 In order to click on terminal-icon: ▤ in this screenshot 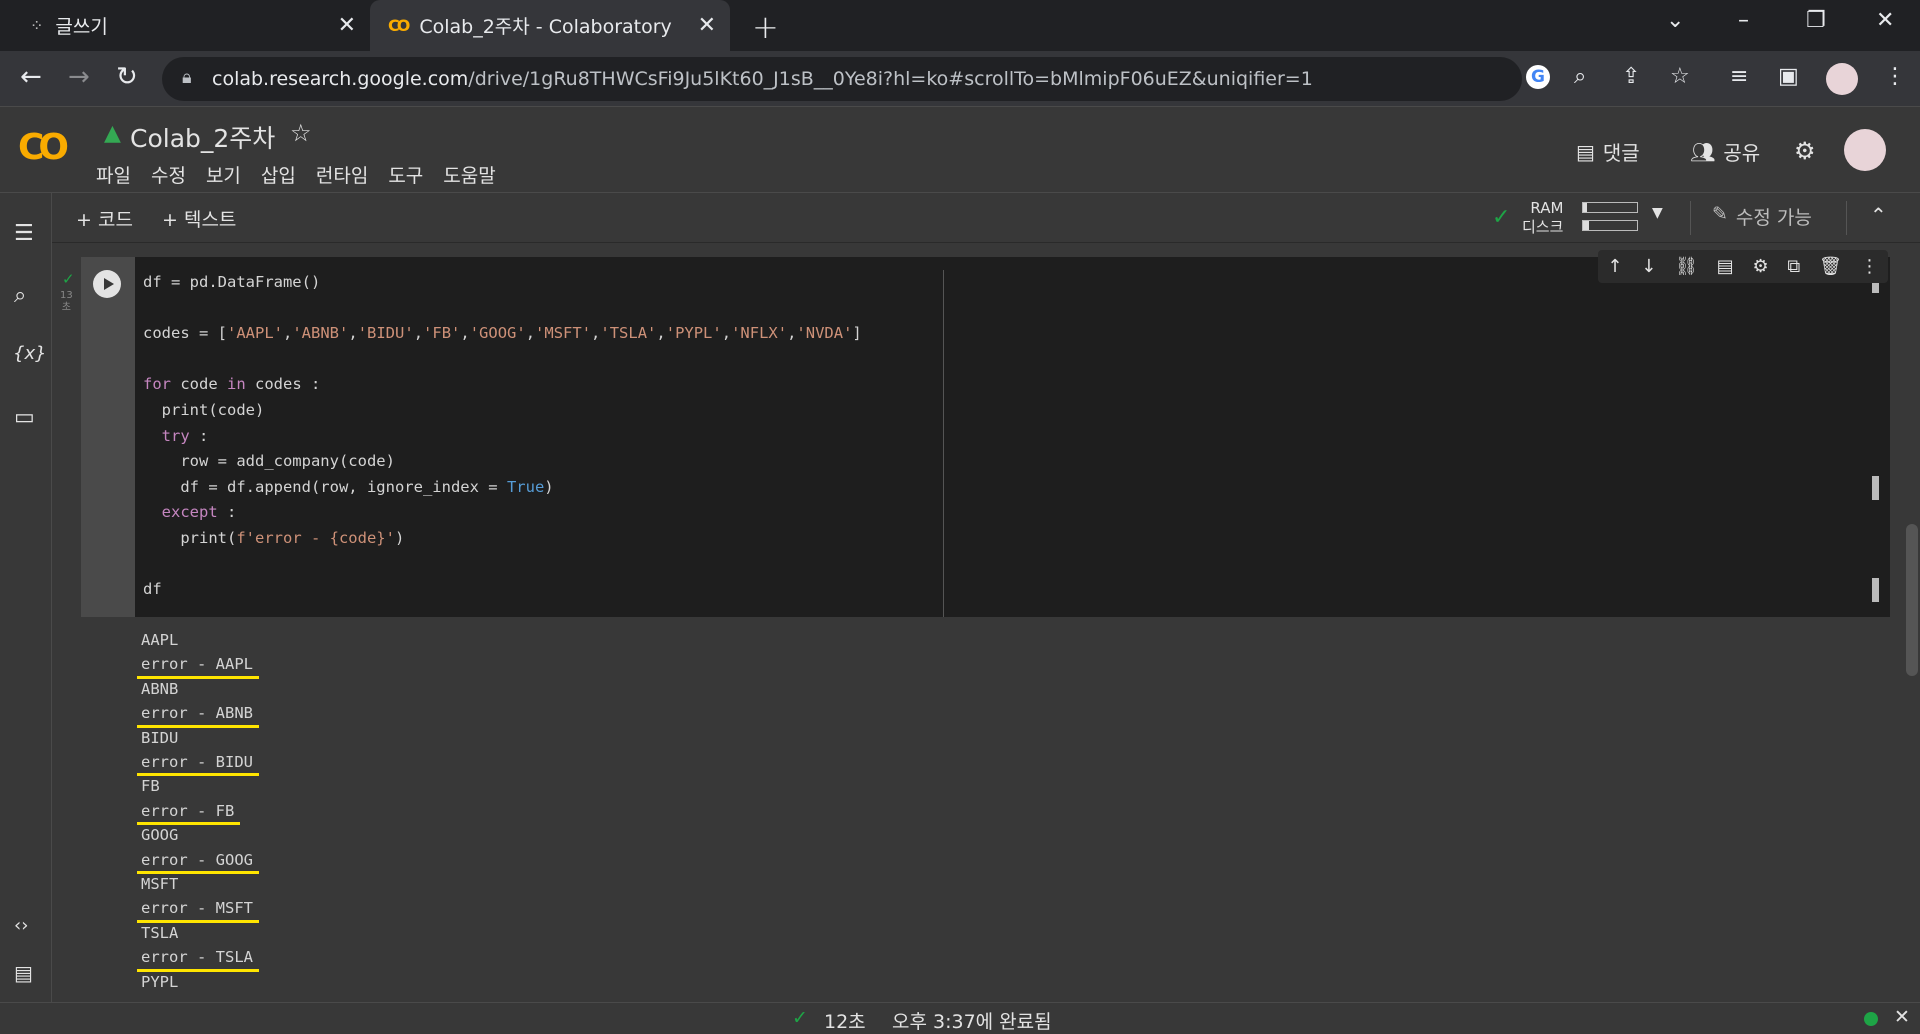, I will do `click(23, 973)`.